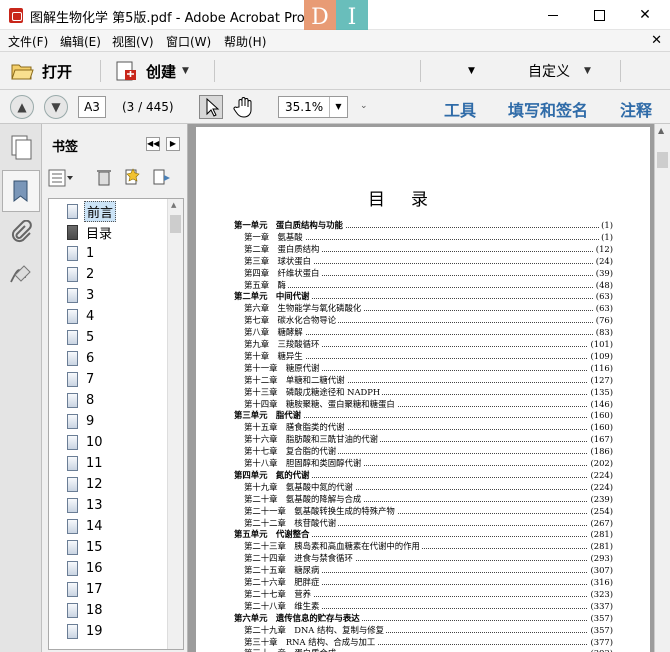 The image size is (670, 652). I want to click on bookmark-item: 8, so click(80, 400).